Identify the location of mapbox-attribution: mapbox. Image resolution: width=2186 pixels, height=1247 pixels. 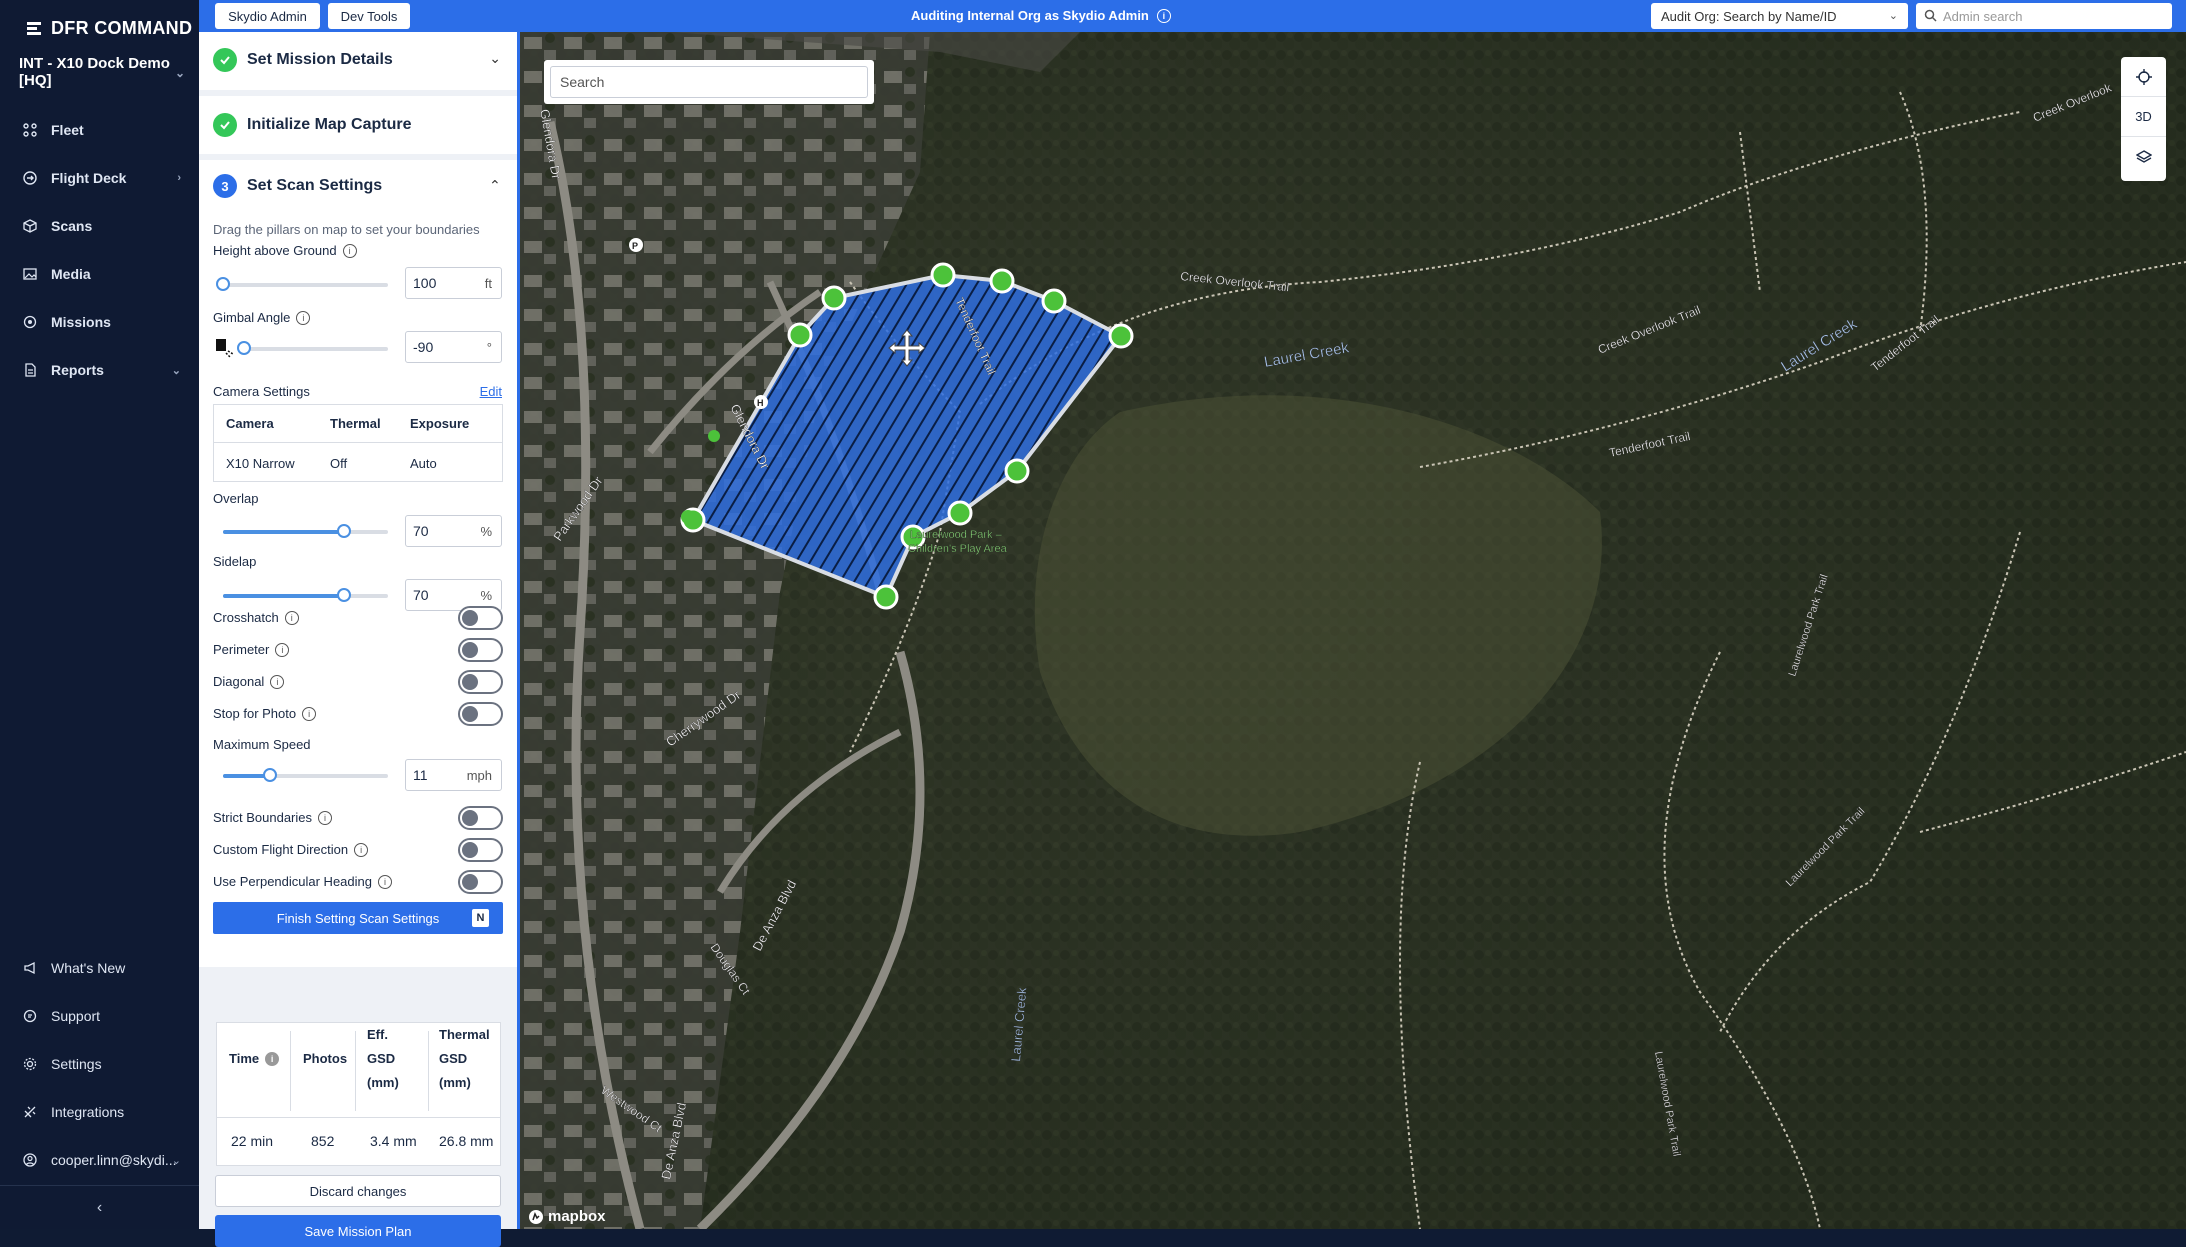
(567, 1216).